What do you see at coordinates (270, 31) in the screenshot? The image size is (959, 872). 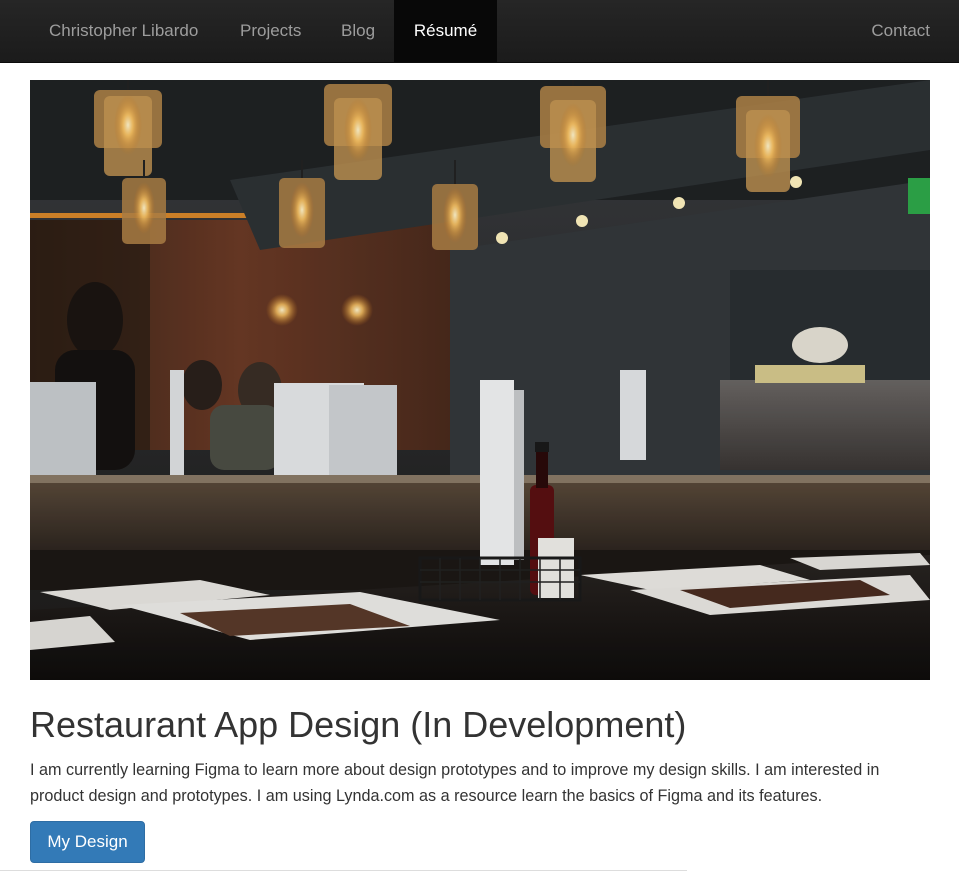 I see `nav-item-projects: Projects` at bounding box center [270, 31].